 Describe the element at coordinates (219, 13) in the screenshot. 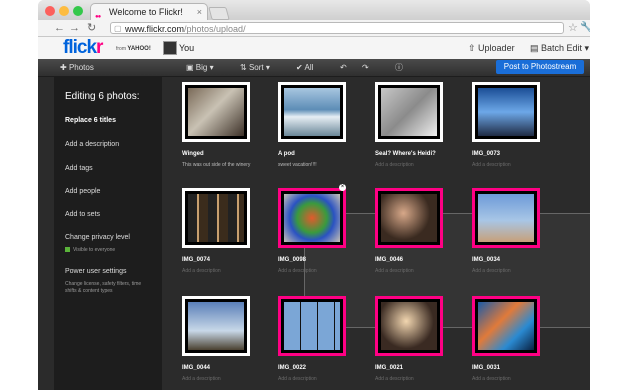

I see `new-tab-button` at that location.